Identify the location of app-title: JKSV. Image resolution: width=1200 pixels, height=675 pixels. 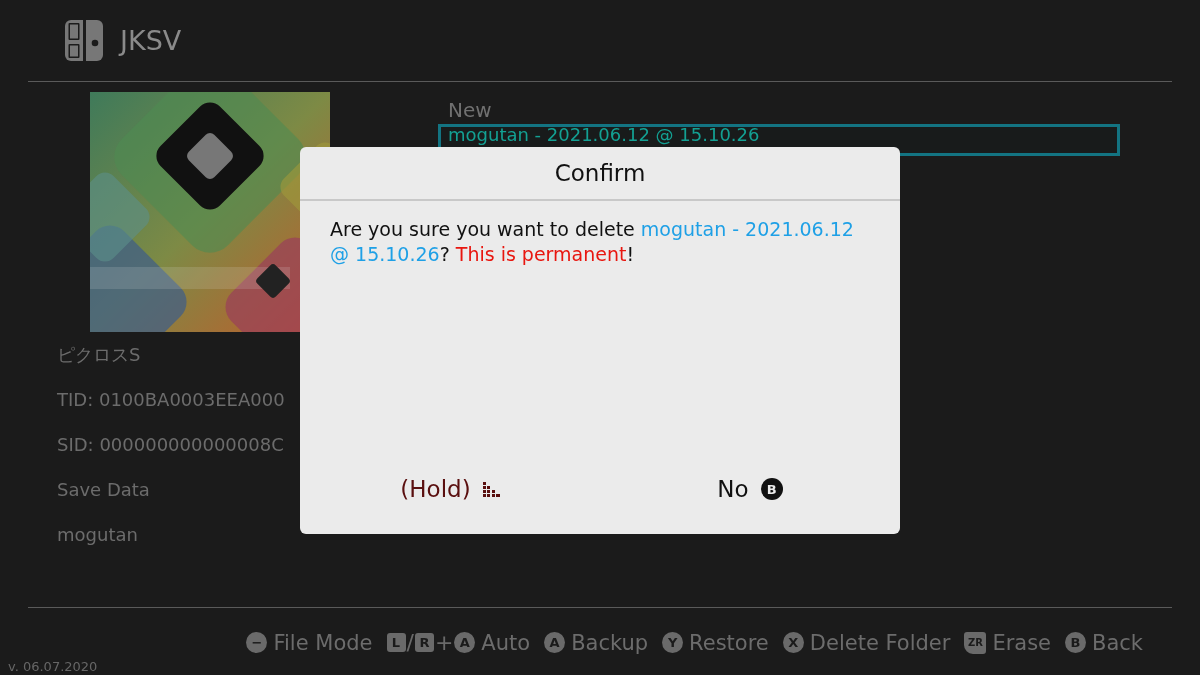
(151, 40).